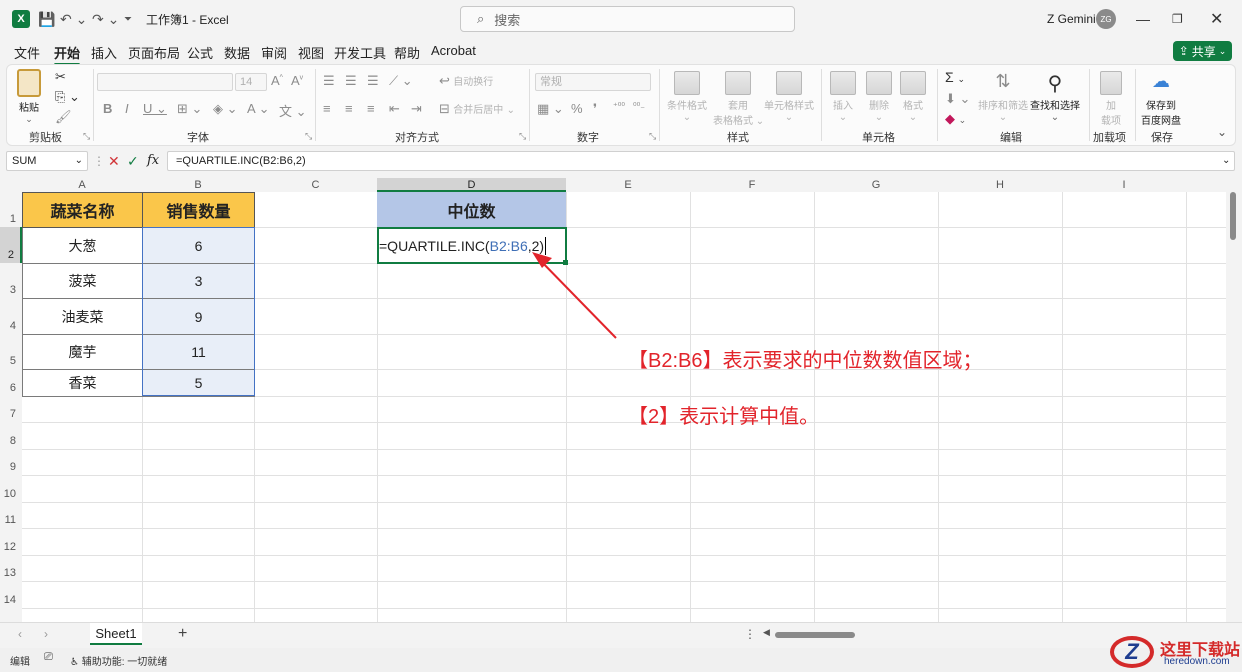 The height and width of the screenshot is (672, 1242). I want to click on horizontal-scroll-thumb, so click(815, 635).